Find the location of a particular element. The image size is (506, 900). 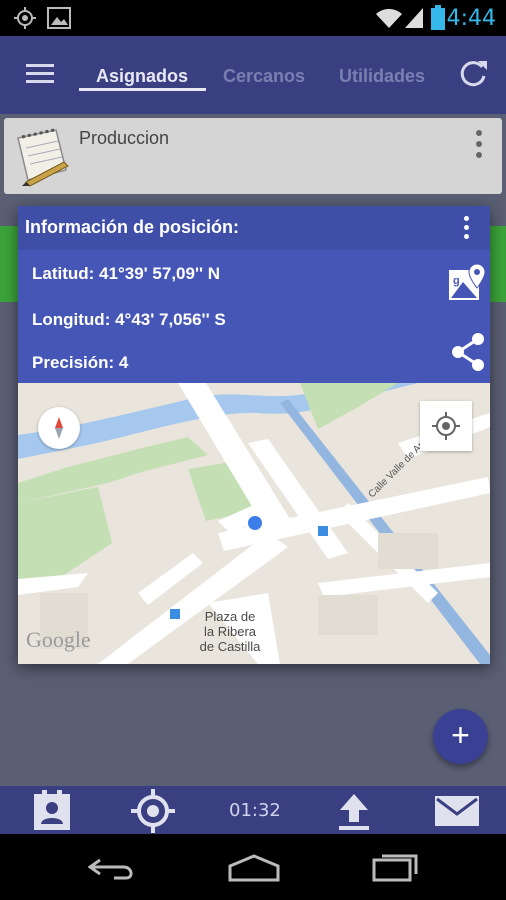

home-icon is located at coordinates (254, 868).